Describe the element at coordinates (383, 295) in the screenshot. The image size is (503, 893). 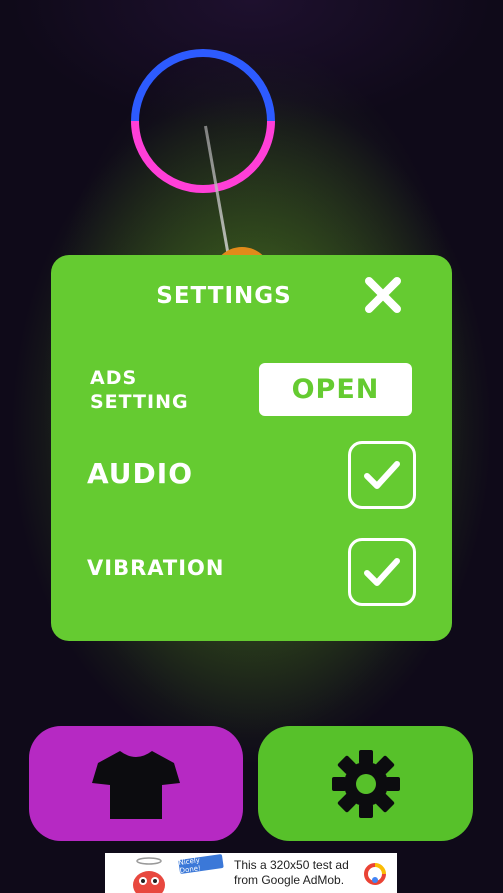
I see `close-icon` at that location.